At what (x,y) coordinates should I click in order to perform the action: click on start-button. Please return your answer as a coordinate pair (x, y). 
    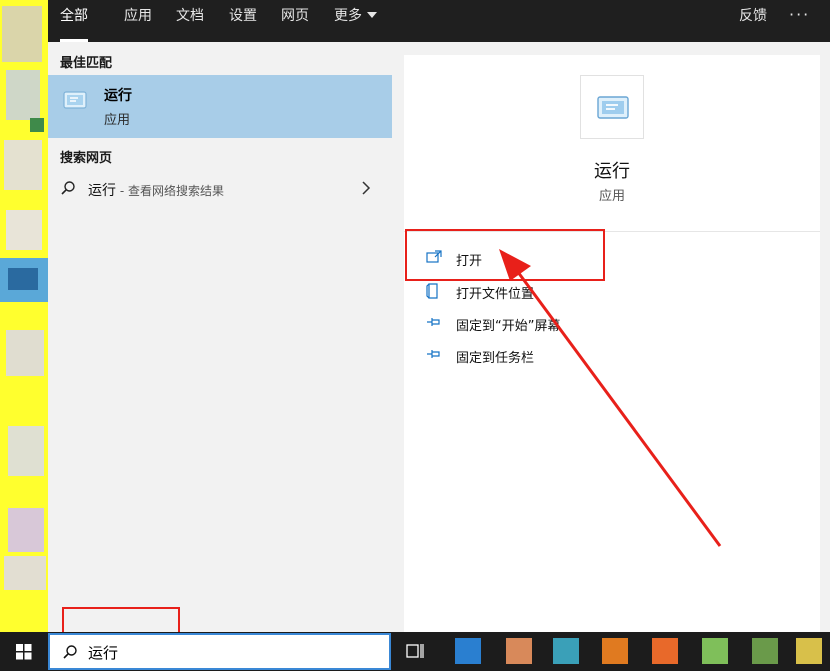
    Looking at the image, I should click on (24, 651).